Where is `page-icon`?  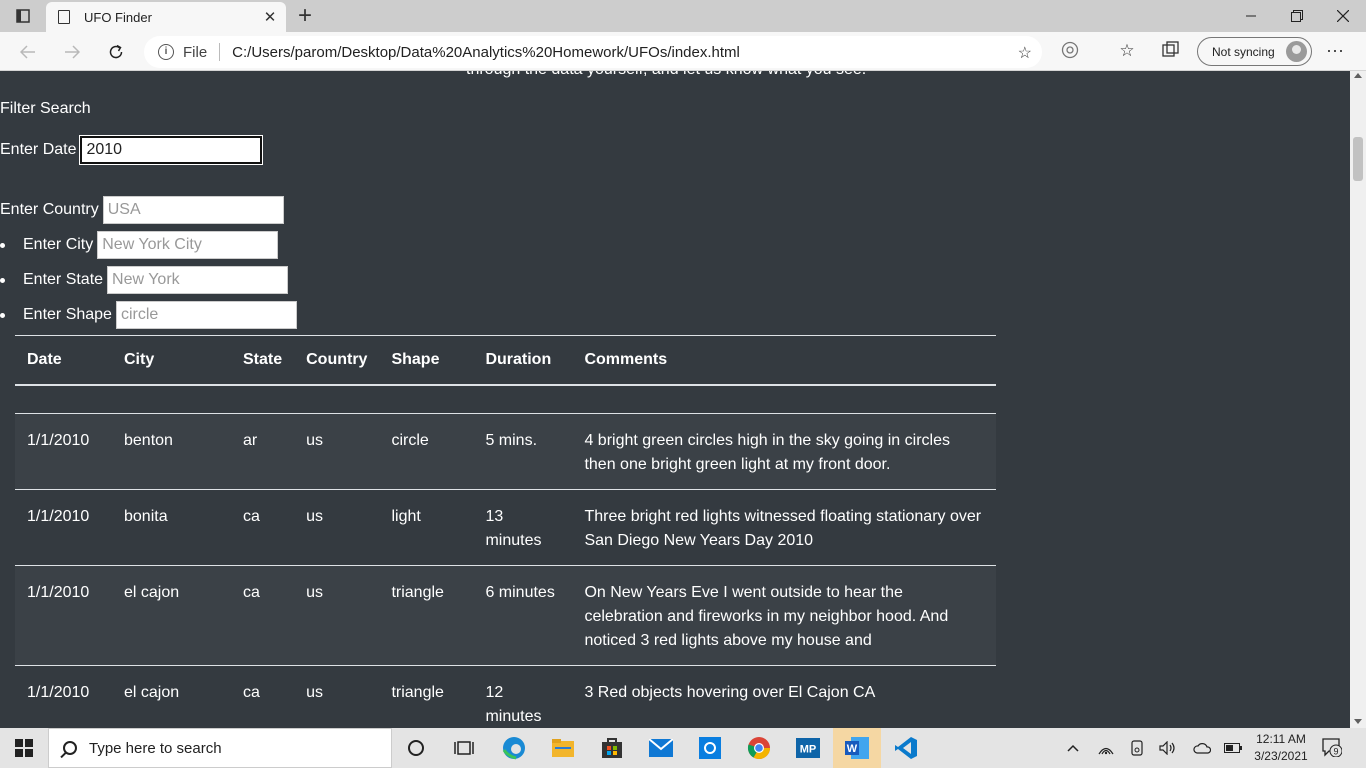 page-icon is located at coordinates (64, 17).